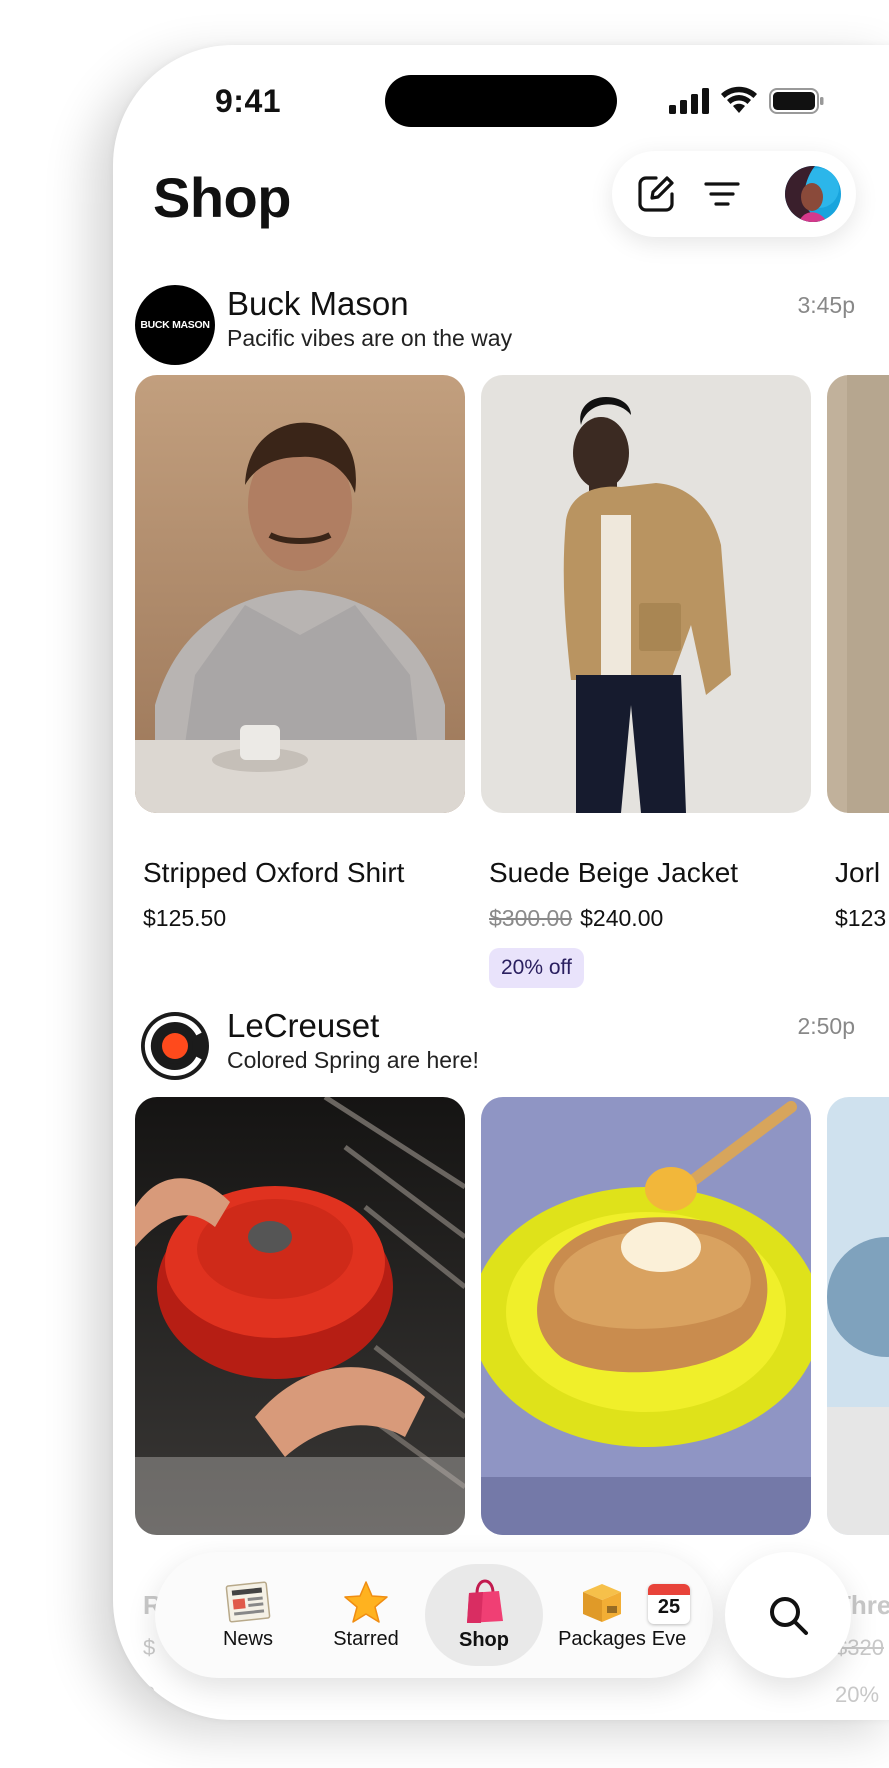 This screenshot has height=1768, width=889. What do you see at coordinates (248, 1601) in the screenshot?
I see `newspaper-icon` at bounding box center [248, 1601].